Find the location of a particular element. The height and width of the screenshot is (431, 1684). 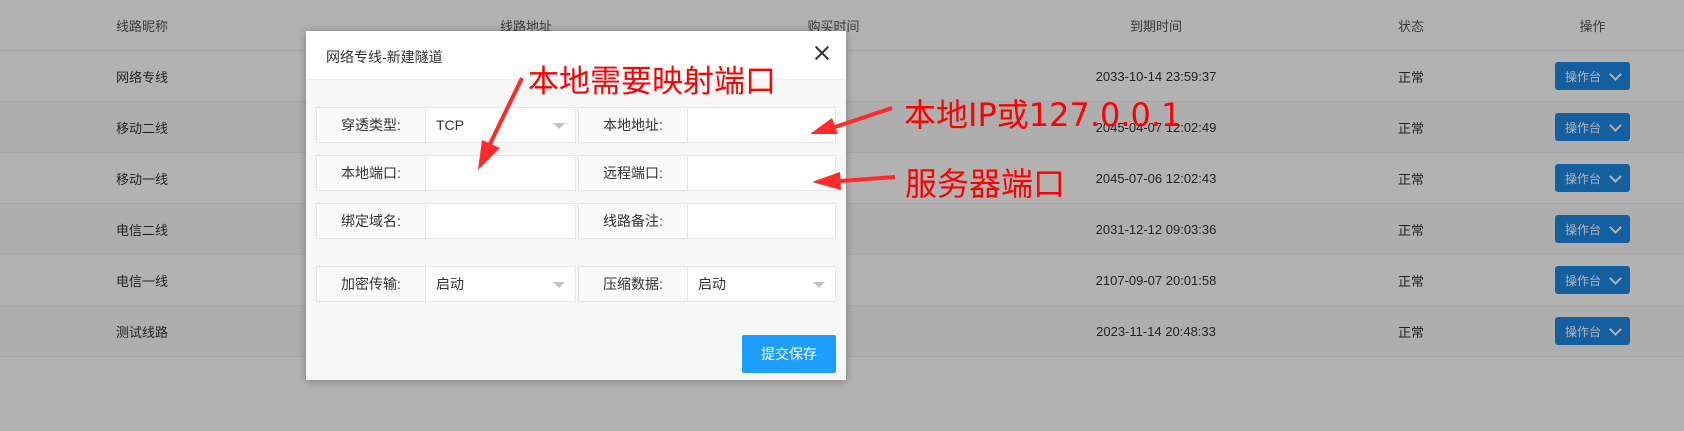

local-port-note: 本地需要映射端口 is located at coordinates (652, 82).